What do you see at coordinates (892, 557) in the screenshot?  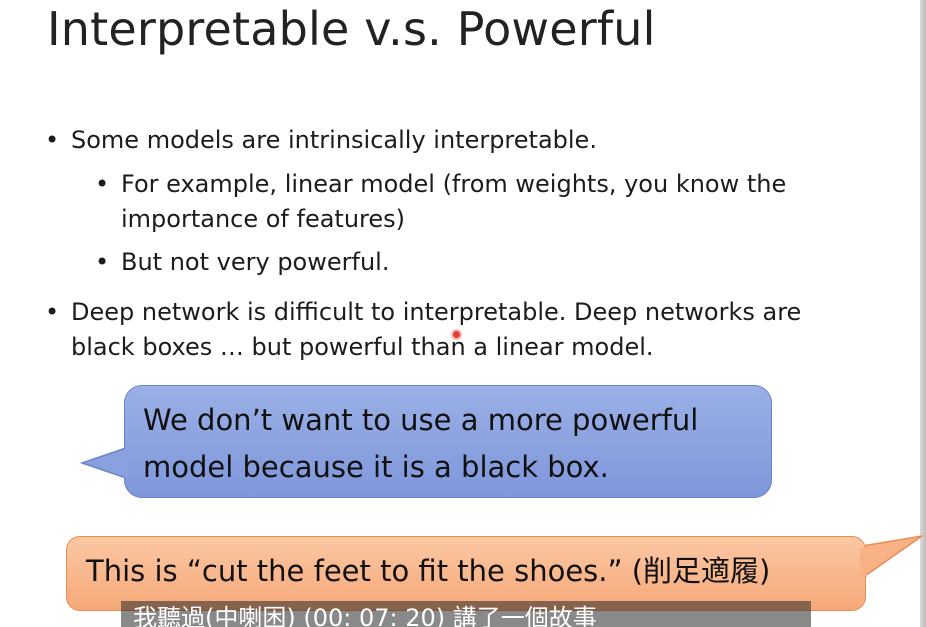 I see `orange-callout-tail` at bounding box center [892, 557].